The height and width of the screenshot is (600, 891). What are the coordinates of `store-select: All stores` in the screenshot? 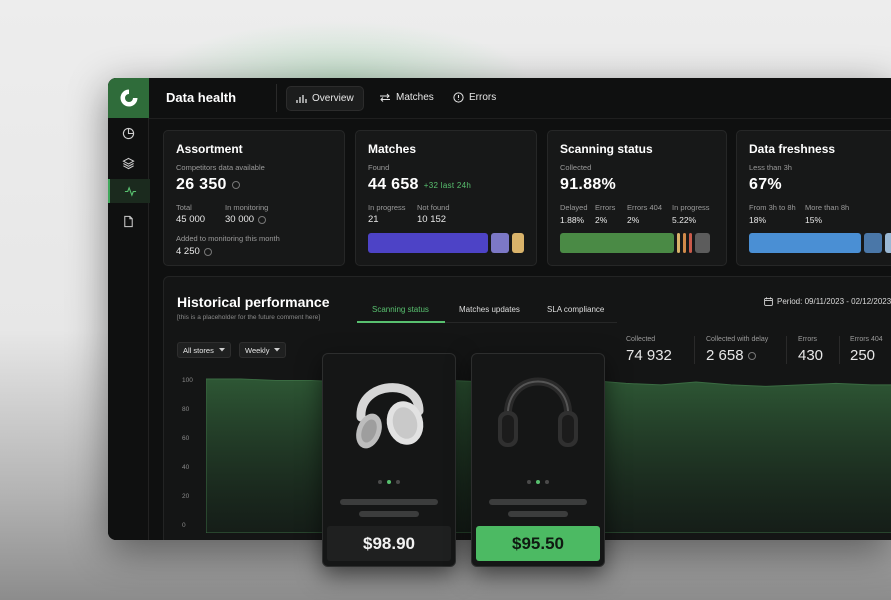 It's located at (204, 350).